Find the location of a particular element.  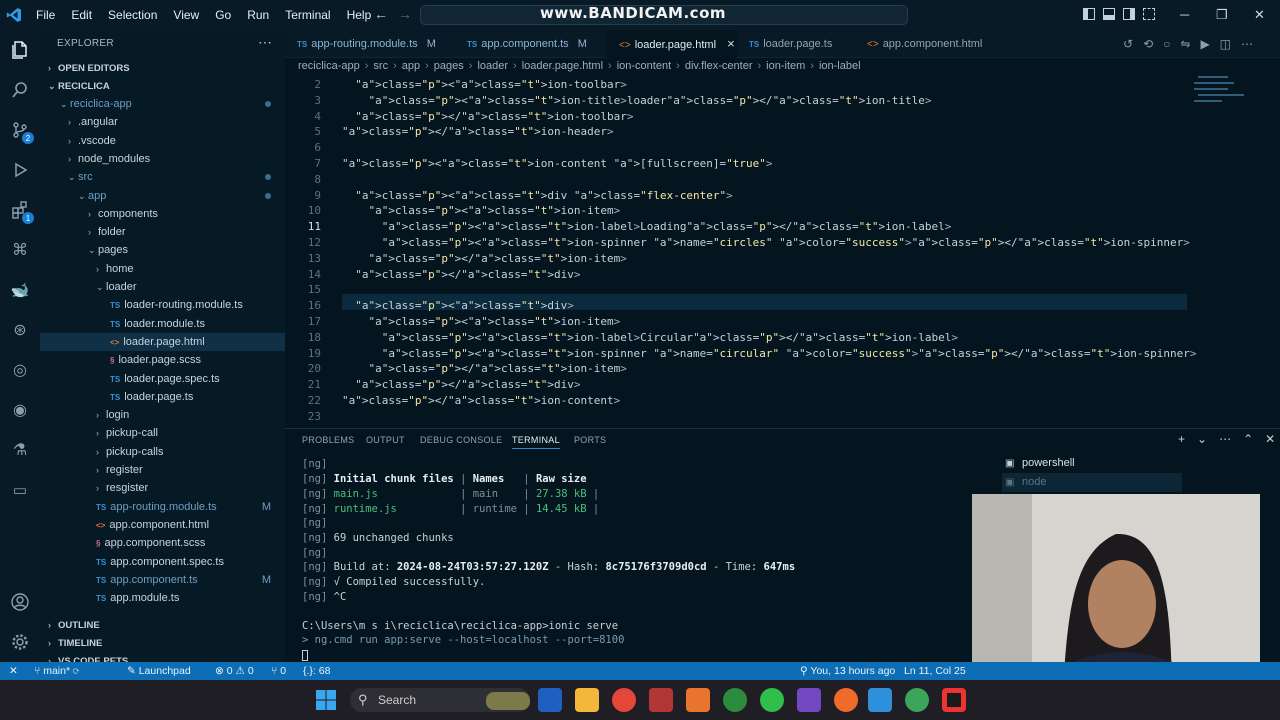

windows-start-icon is located at coordinates (326, 700).